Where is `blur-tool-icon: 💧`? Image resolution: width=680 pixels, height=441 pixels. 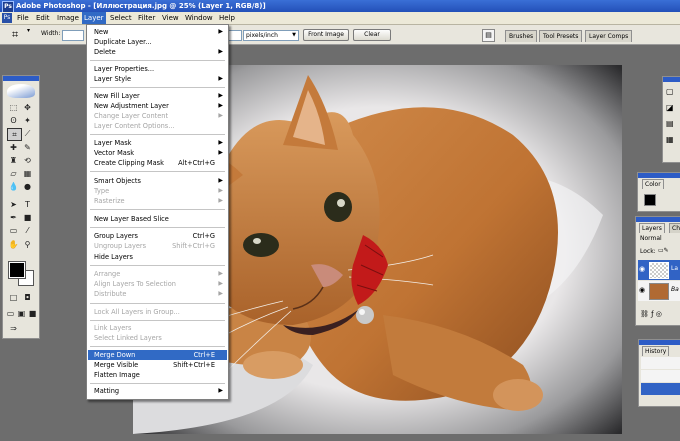
blur-tool-icon: 💧 is located at coordinates (13, 186).